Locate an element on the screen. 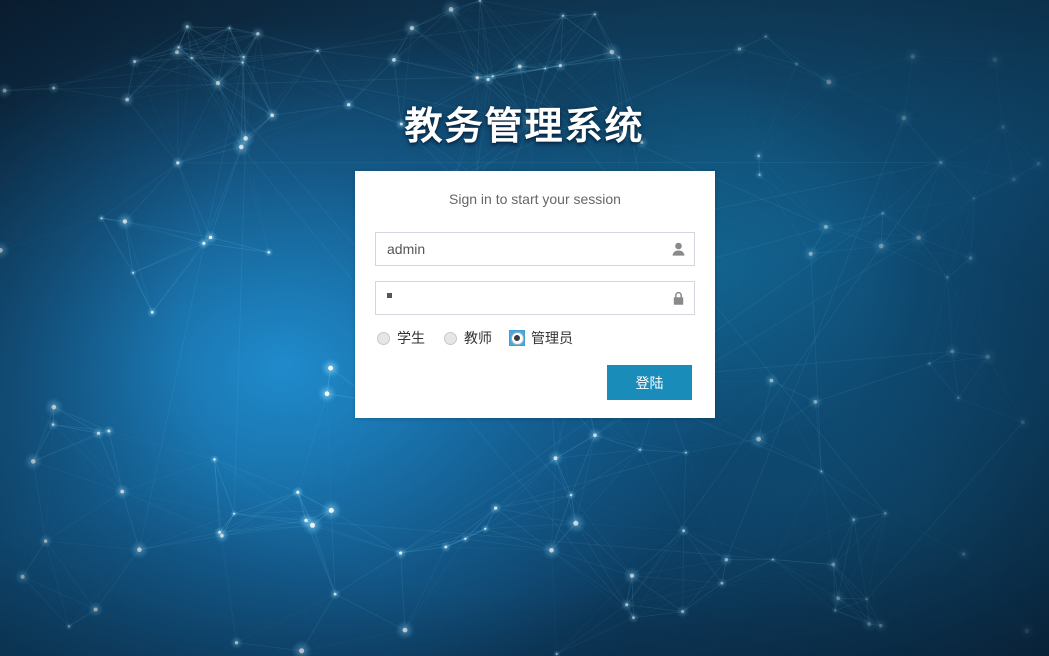 Image resolution: width=1049 pixels, height=656 pixels. role-label-teacher: 教师 is located at coordinates (478, 338).